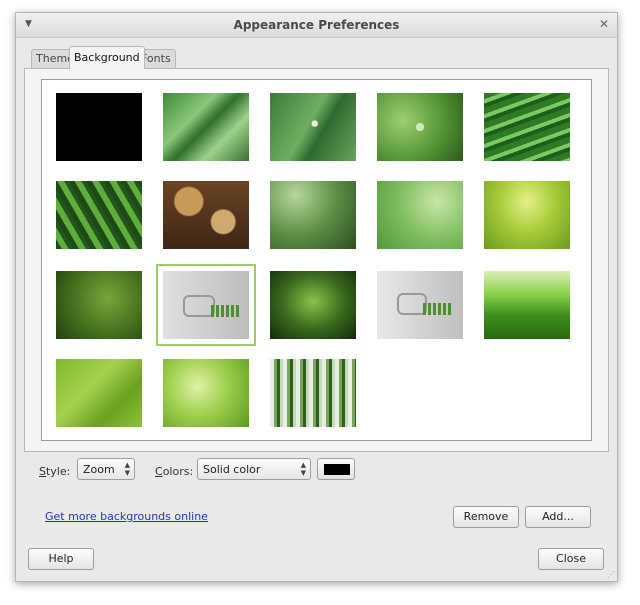 Image resolution: width=640 pixels, height=605 pixels. I want to click on colors-label: Colors:, so click(174, 471).